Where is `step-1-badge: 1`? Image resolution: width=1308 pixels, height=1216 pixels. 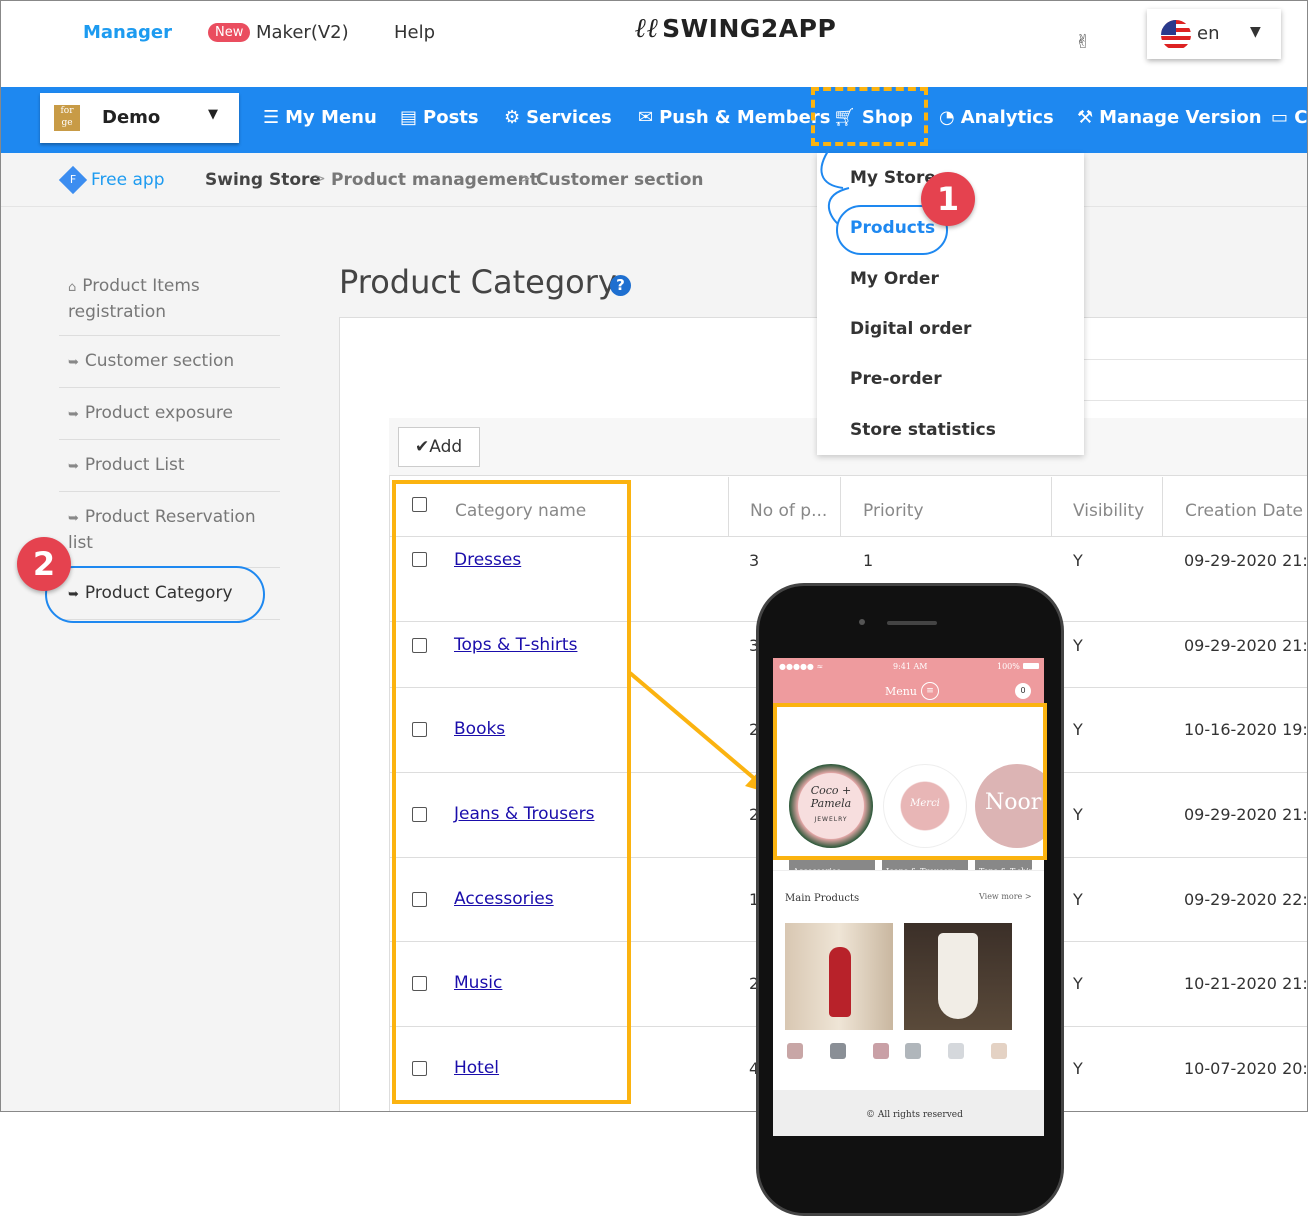 step-1-badge: 1 is located at coordinates (948, 199).